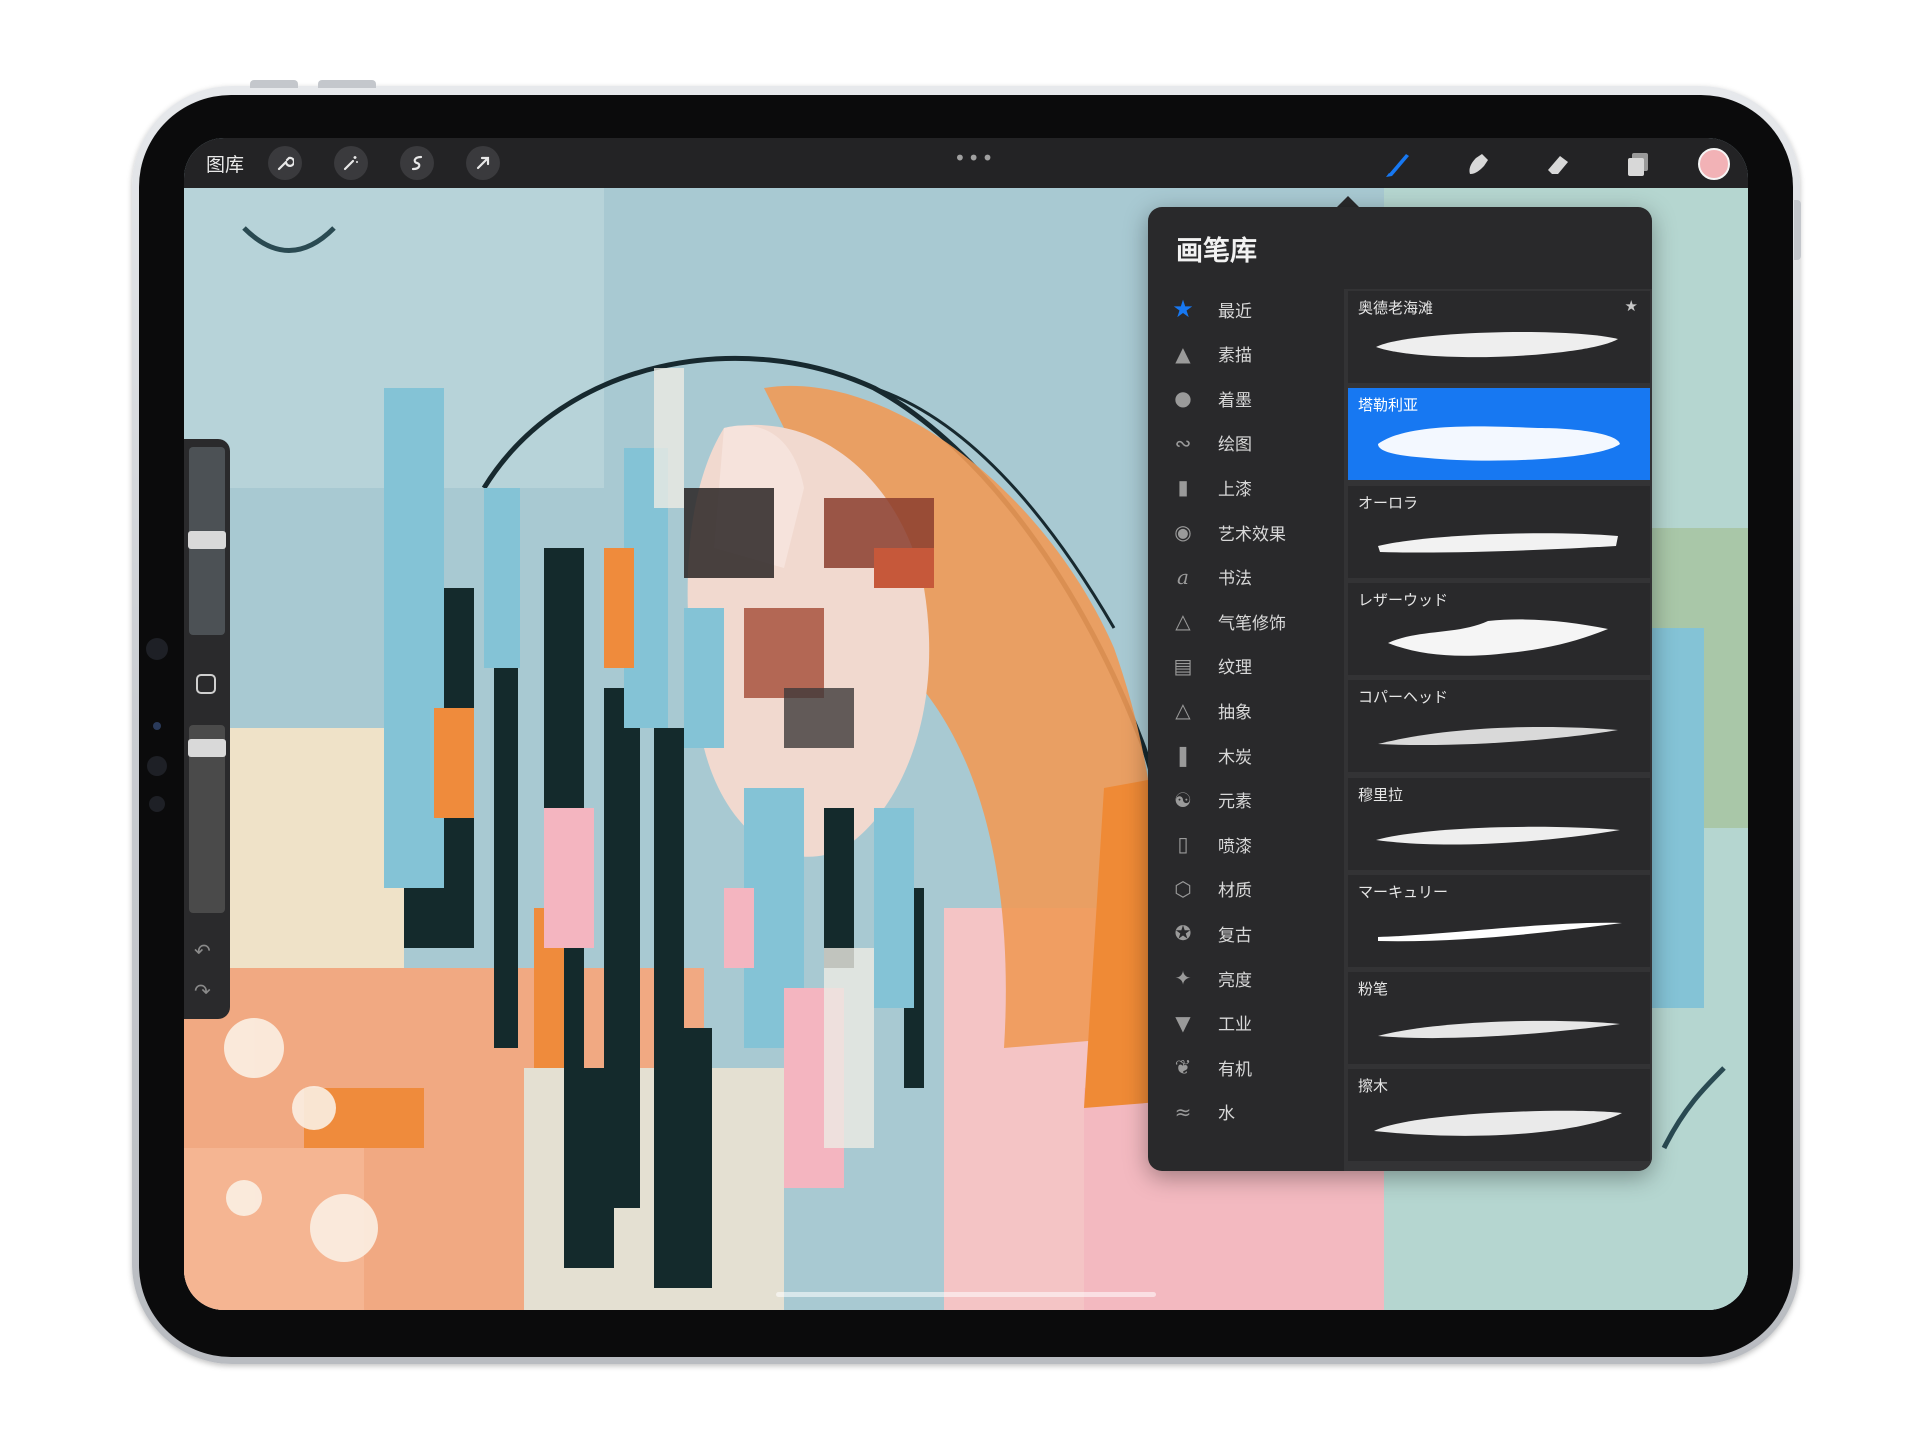 The width and height of the screenshot is (1920, 1440). What do you see at coordinates (1235, 668) in the screenshot?
I see `category-label: 纹理` at bounding box center [1235, 668].